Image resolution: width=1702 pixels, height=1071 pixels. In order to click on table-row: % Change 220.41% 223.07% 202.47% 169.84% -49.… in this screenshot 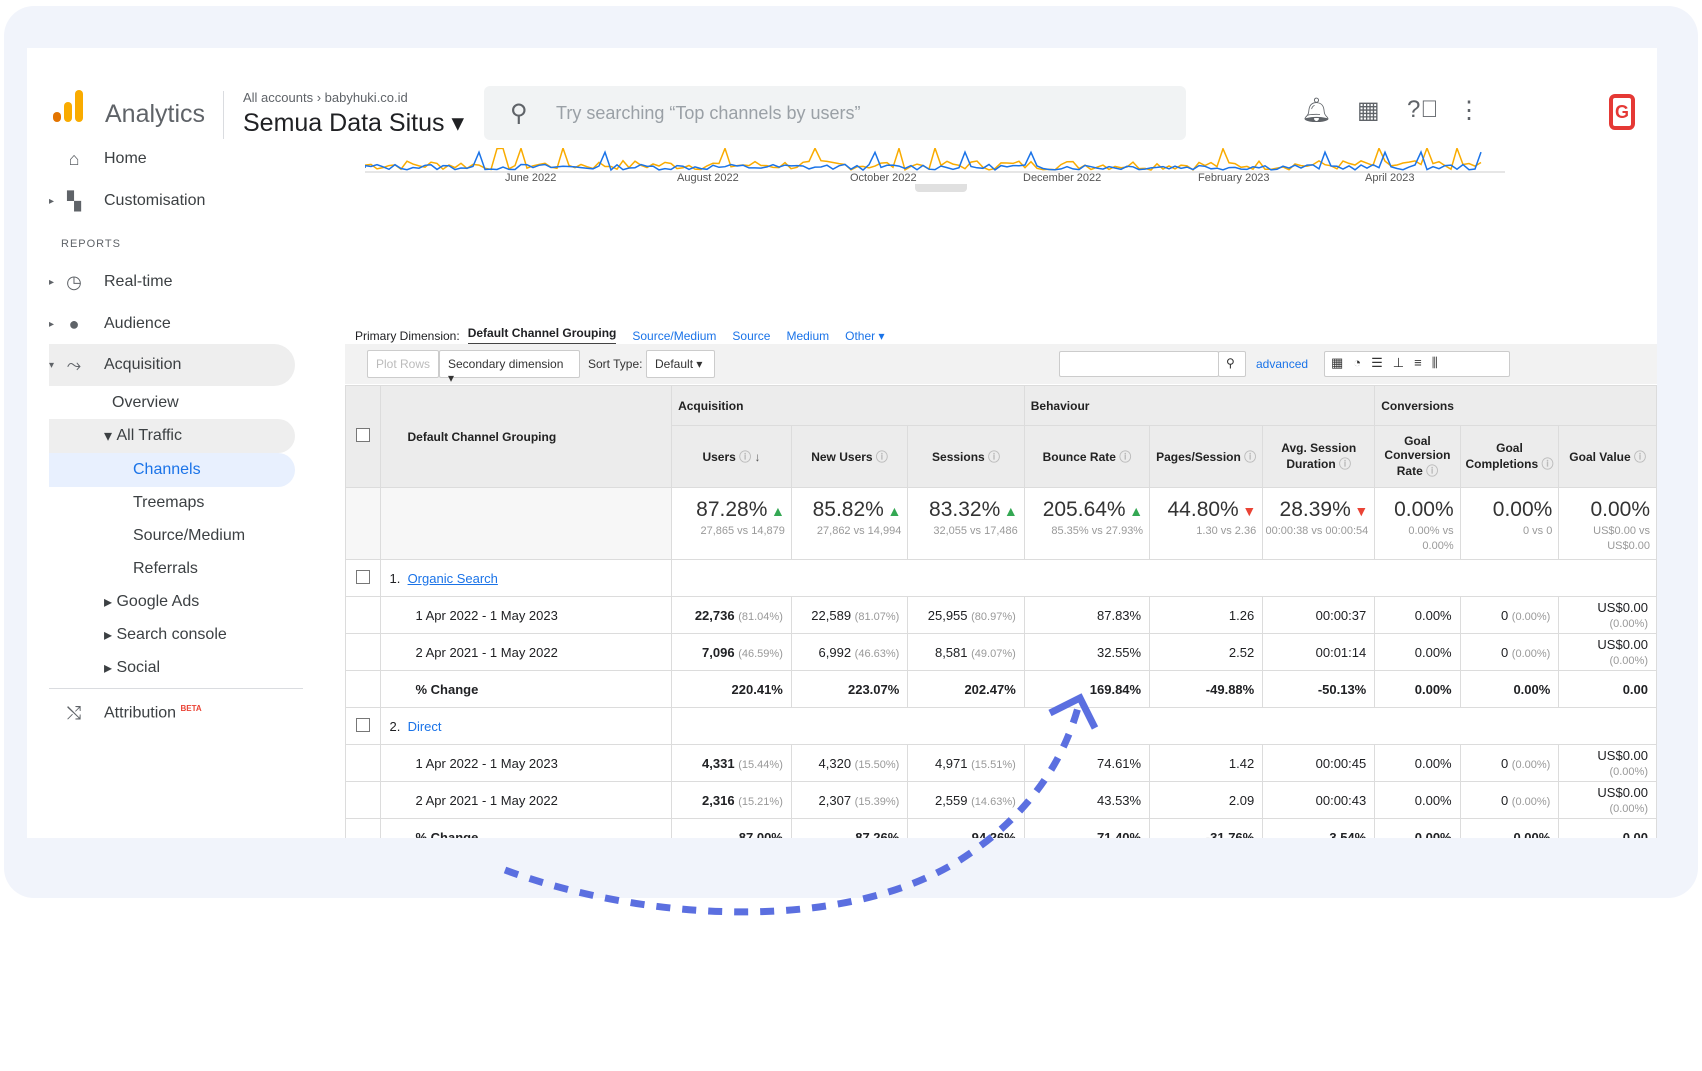, I will do `click(1001, 689)`.